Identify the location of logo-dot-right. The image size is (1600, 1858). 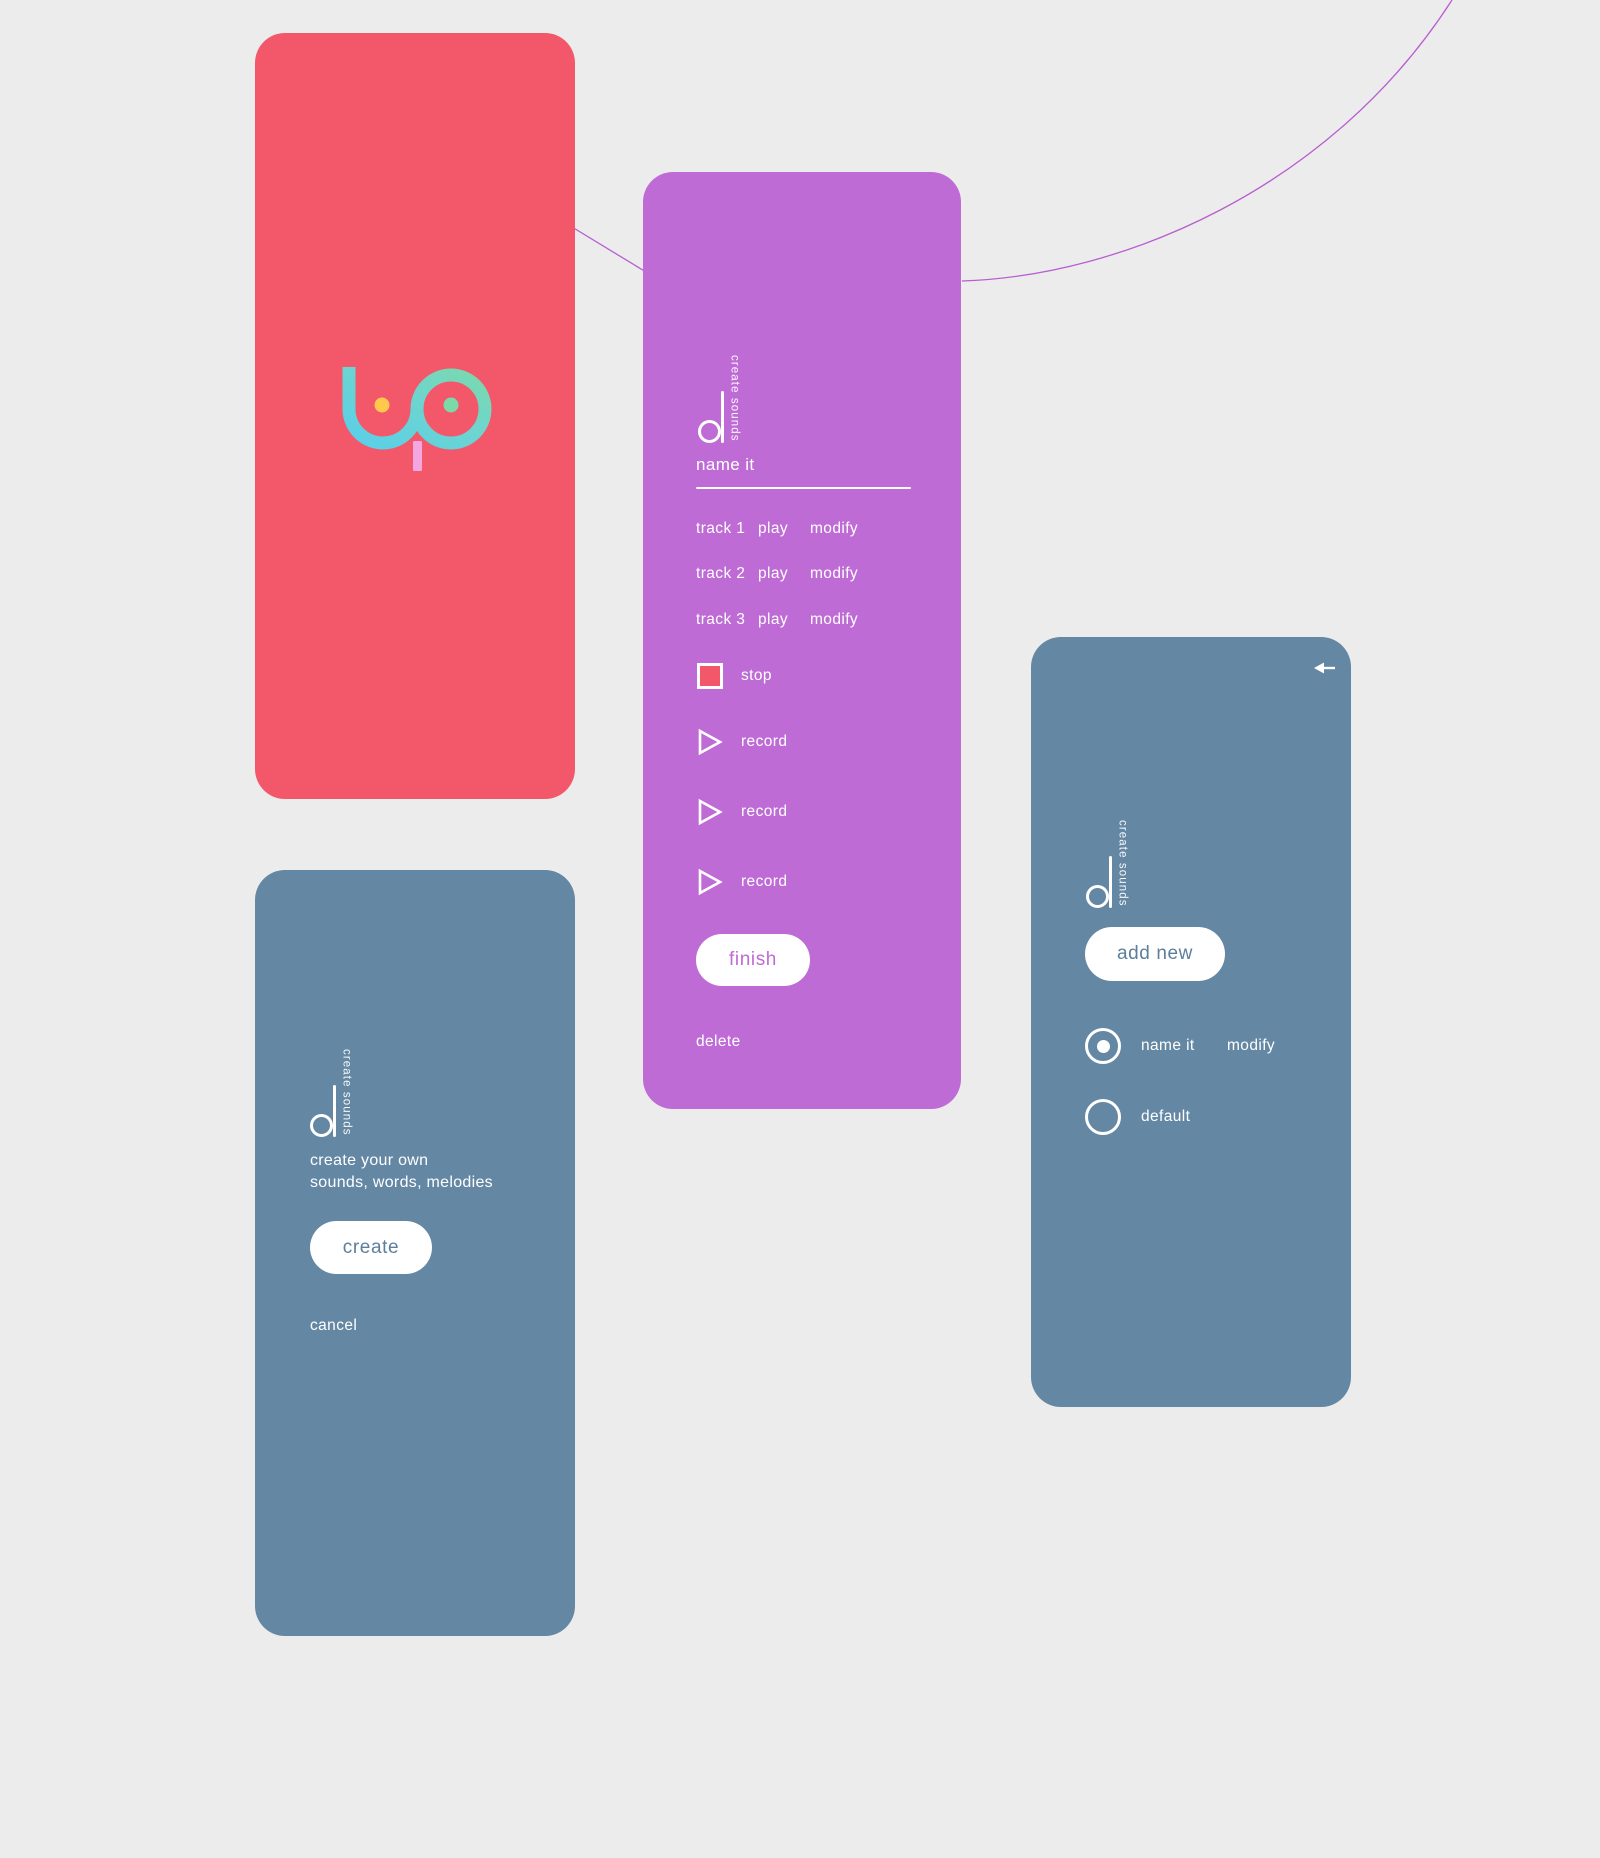
(451, 405).